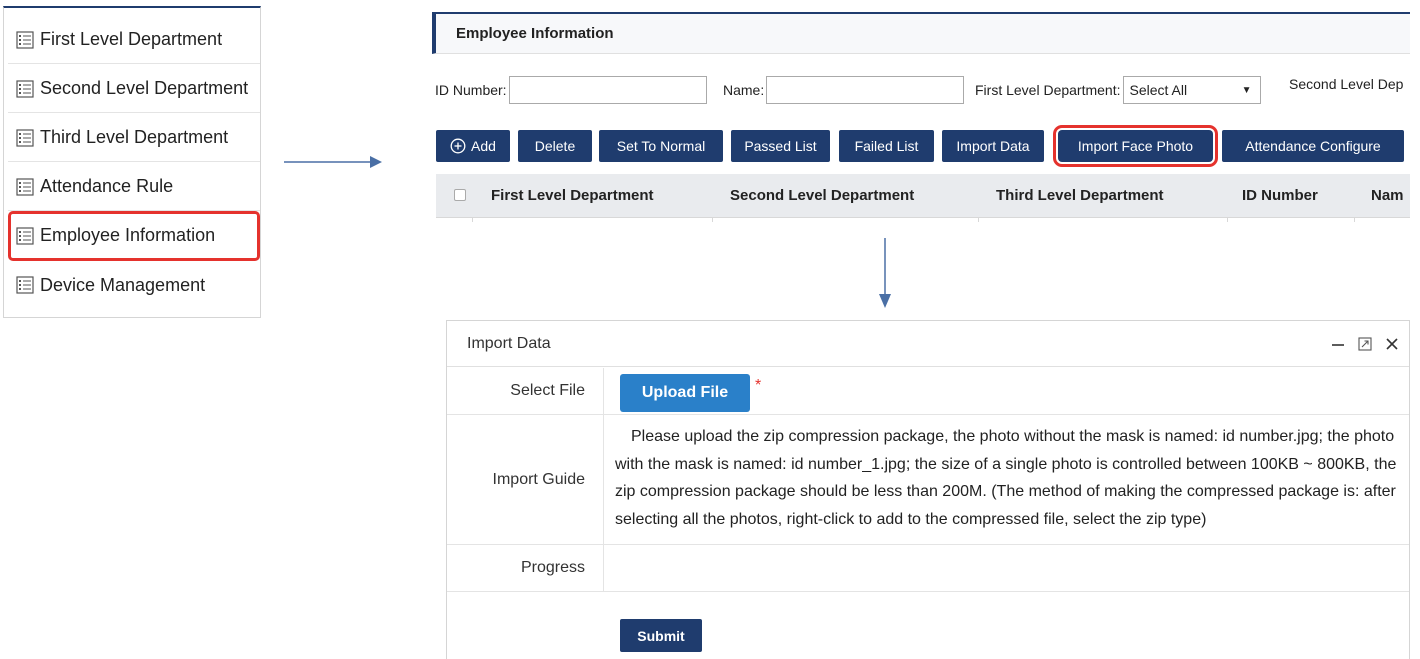 This screenshot has width=1420, height=659. I want to click on submit-button: Submit, so click(661, 635).